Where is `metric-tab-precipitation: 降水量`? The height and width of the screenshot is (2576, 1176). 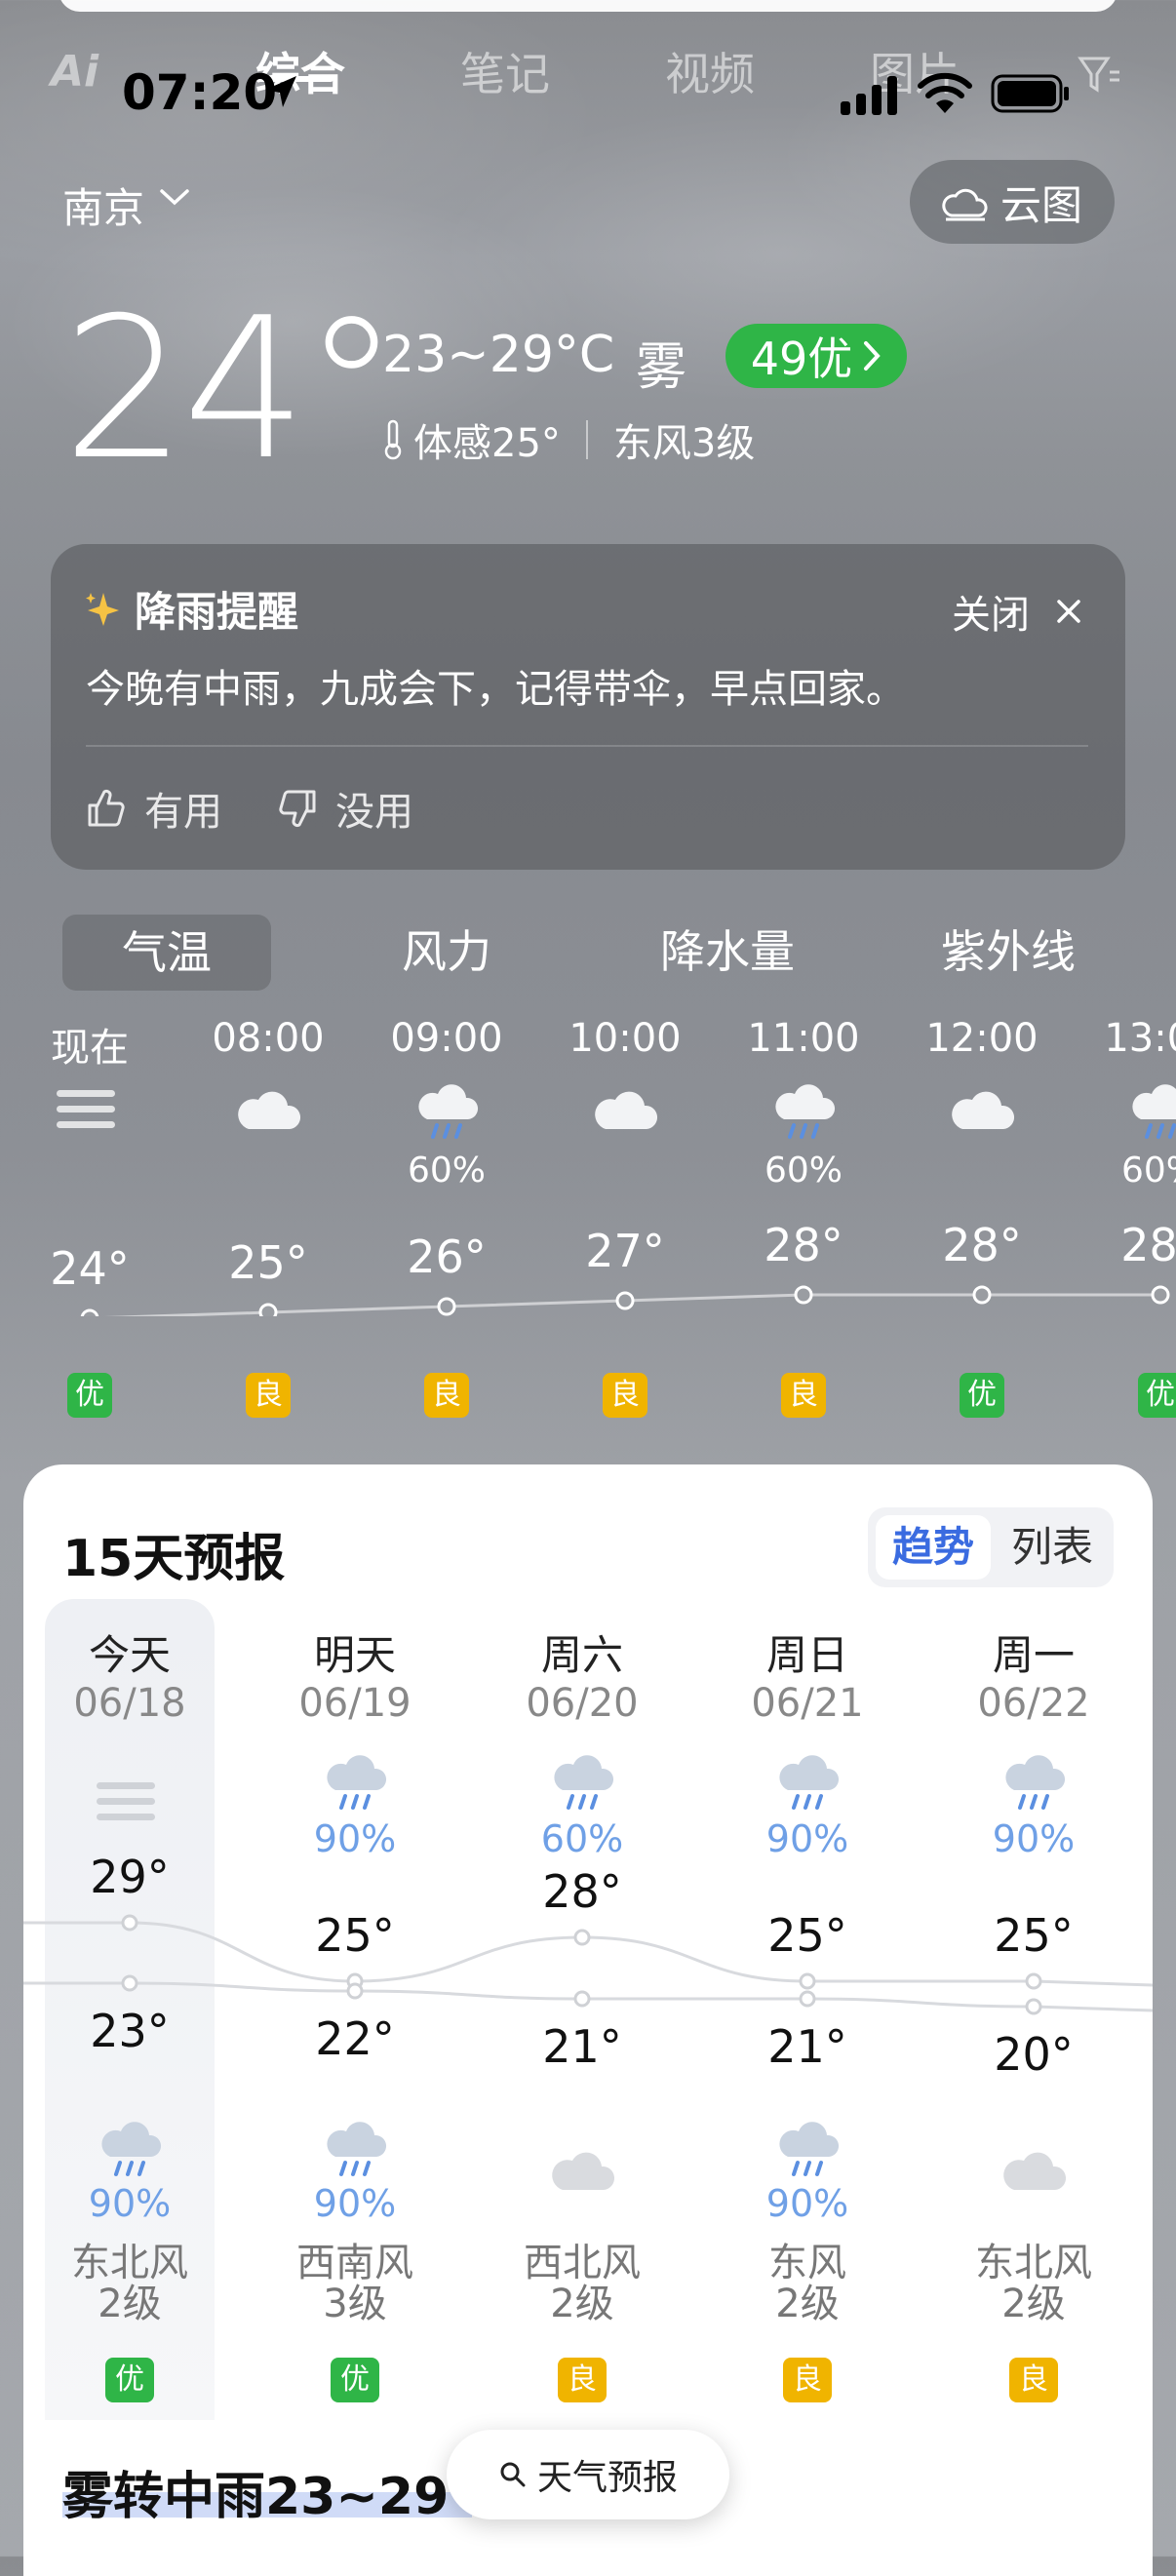
metric-tab-precipitation: 降水量 is located at coordinates (727, 949).